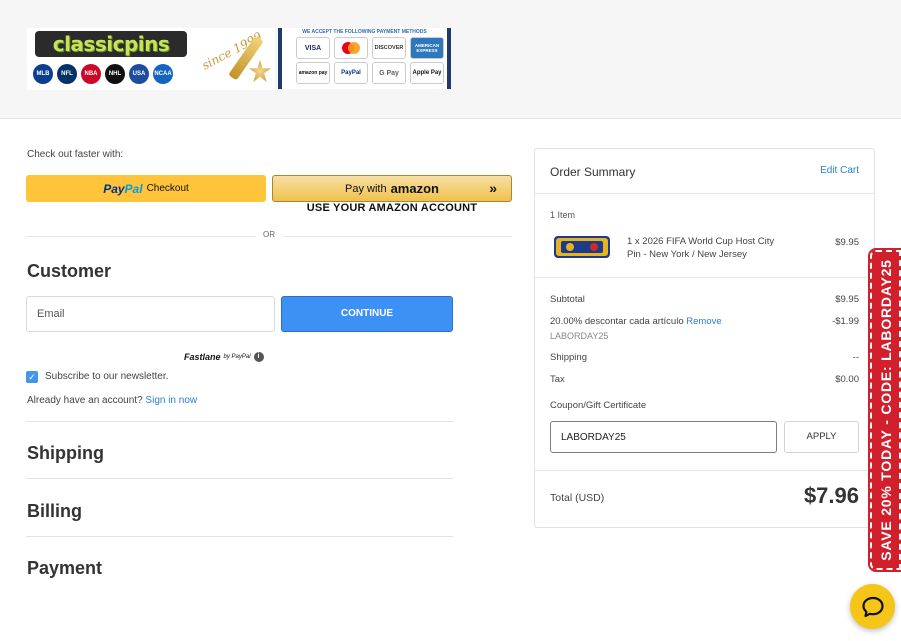  I want to click on amazon-pay-prefix: Pay with, so click(366, 188).